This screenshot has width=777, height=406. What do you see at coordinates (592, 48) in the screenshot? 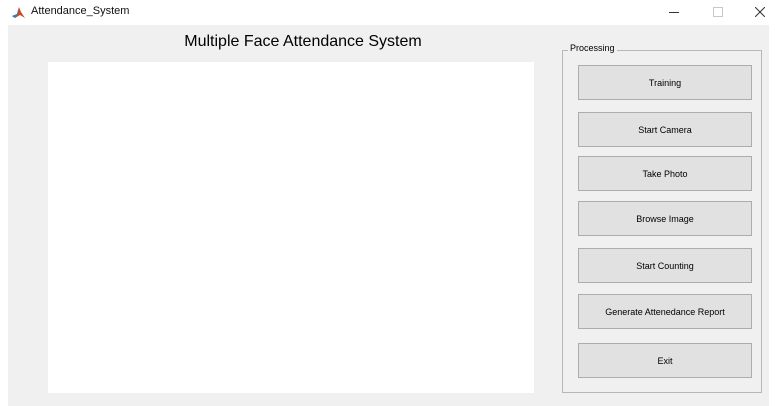
I see `processing-panel-title: Processing` at bounding box center [592, 48].